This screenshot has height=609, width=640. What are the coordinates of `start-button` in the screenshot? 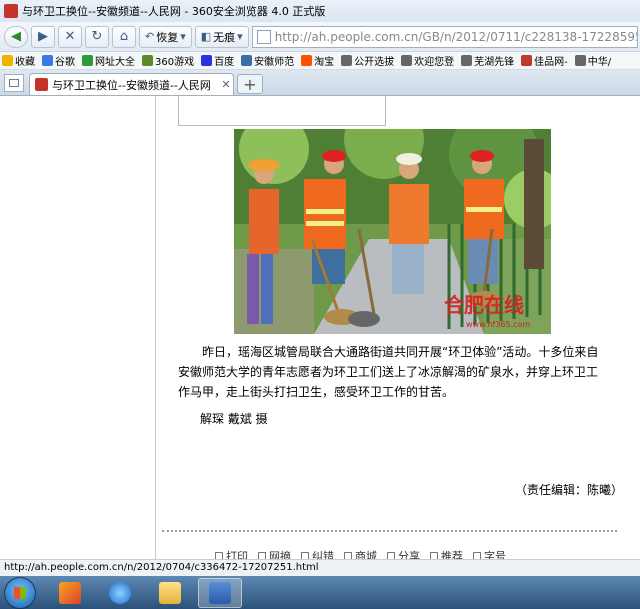 It's located at (20, 592).